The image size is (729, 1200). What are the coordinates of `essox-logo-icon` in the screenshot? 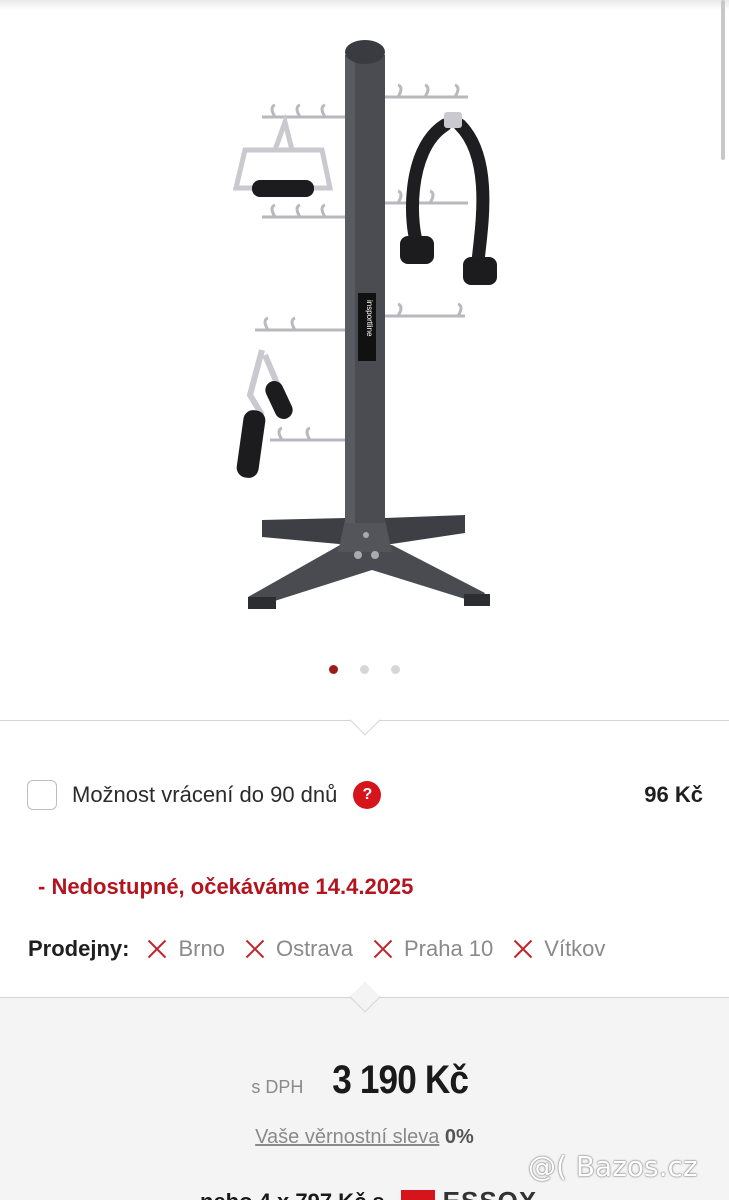 It's located at (417, 1194).